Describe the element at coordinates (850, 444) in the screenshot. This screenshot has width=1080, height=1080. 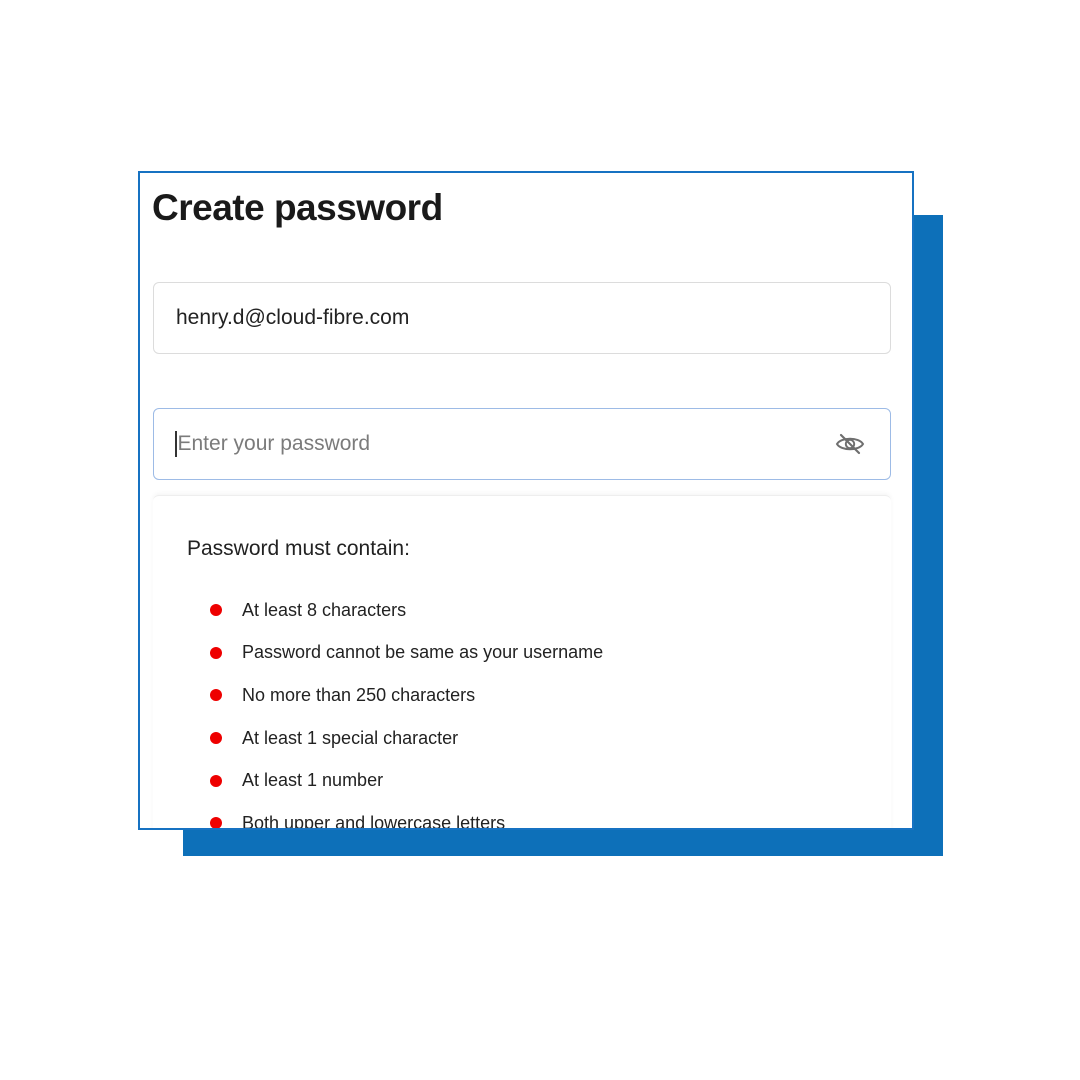
I see `eye-slash-icon` at that location.